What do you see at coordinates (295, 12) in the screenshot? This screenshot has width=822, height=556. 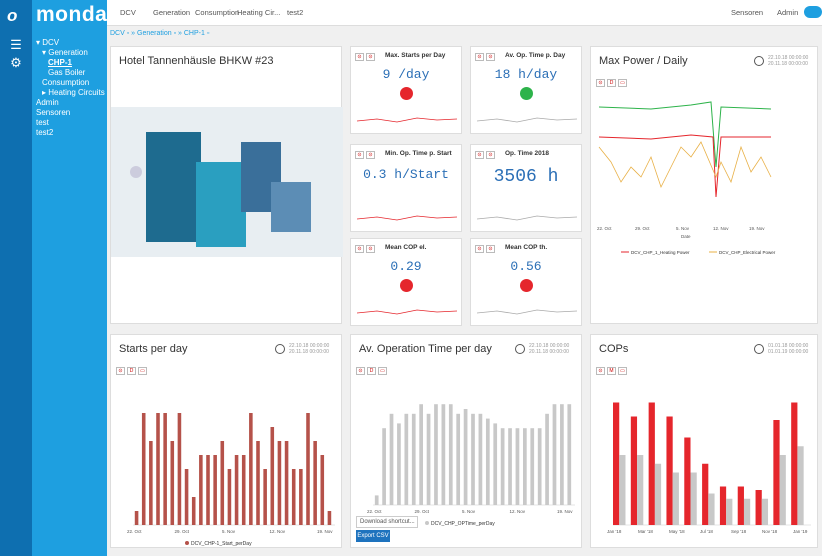 I see `nav-test2: test2` at bounding box center [295, 12].